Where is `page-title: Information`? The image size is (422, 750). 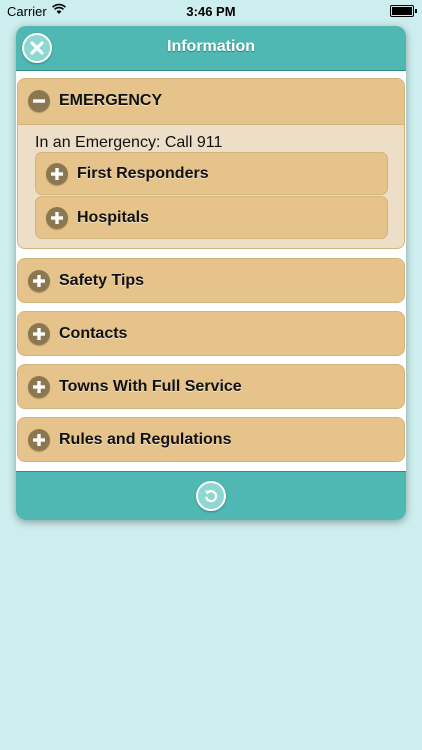 page-title: Information is located at coordinates (211, 46).